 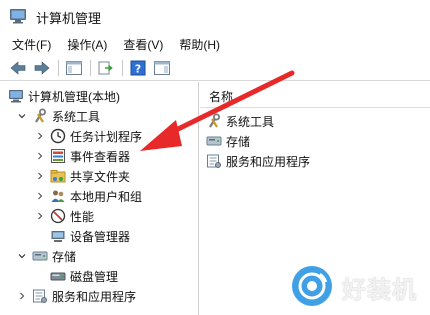 I want to click on tree-item-label: 系统工具, so click(x=76, y=116).